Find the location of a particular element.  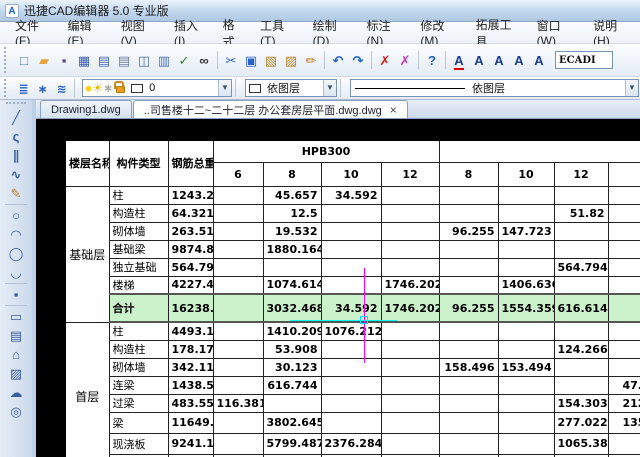

hatch-tool-icon: ▨ is located at coordinates (16, 373).